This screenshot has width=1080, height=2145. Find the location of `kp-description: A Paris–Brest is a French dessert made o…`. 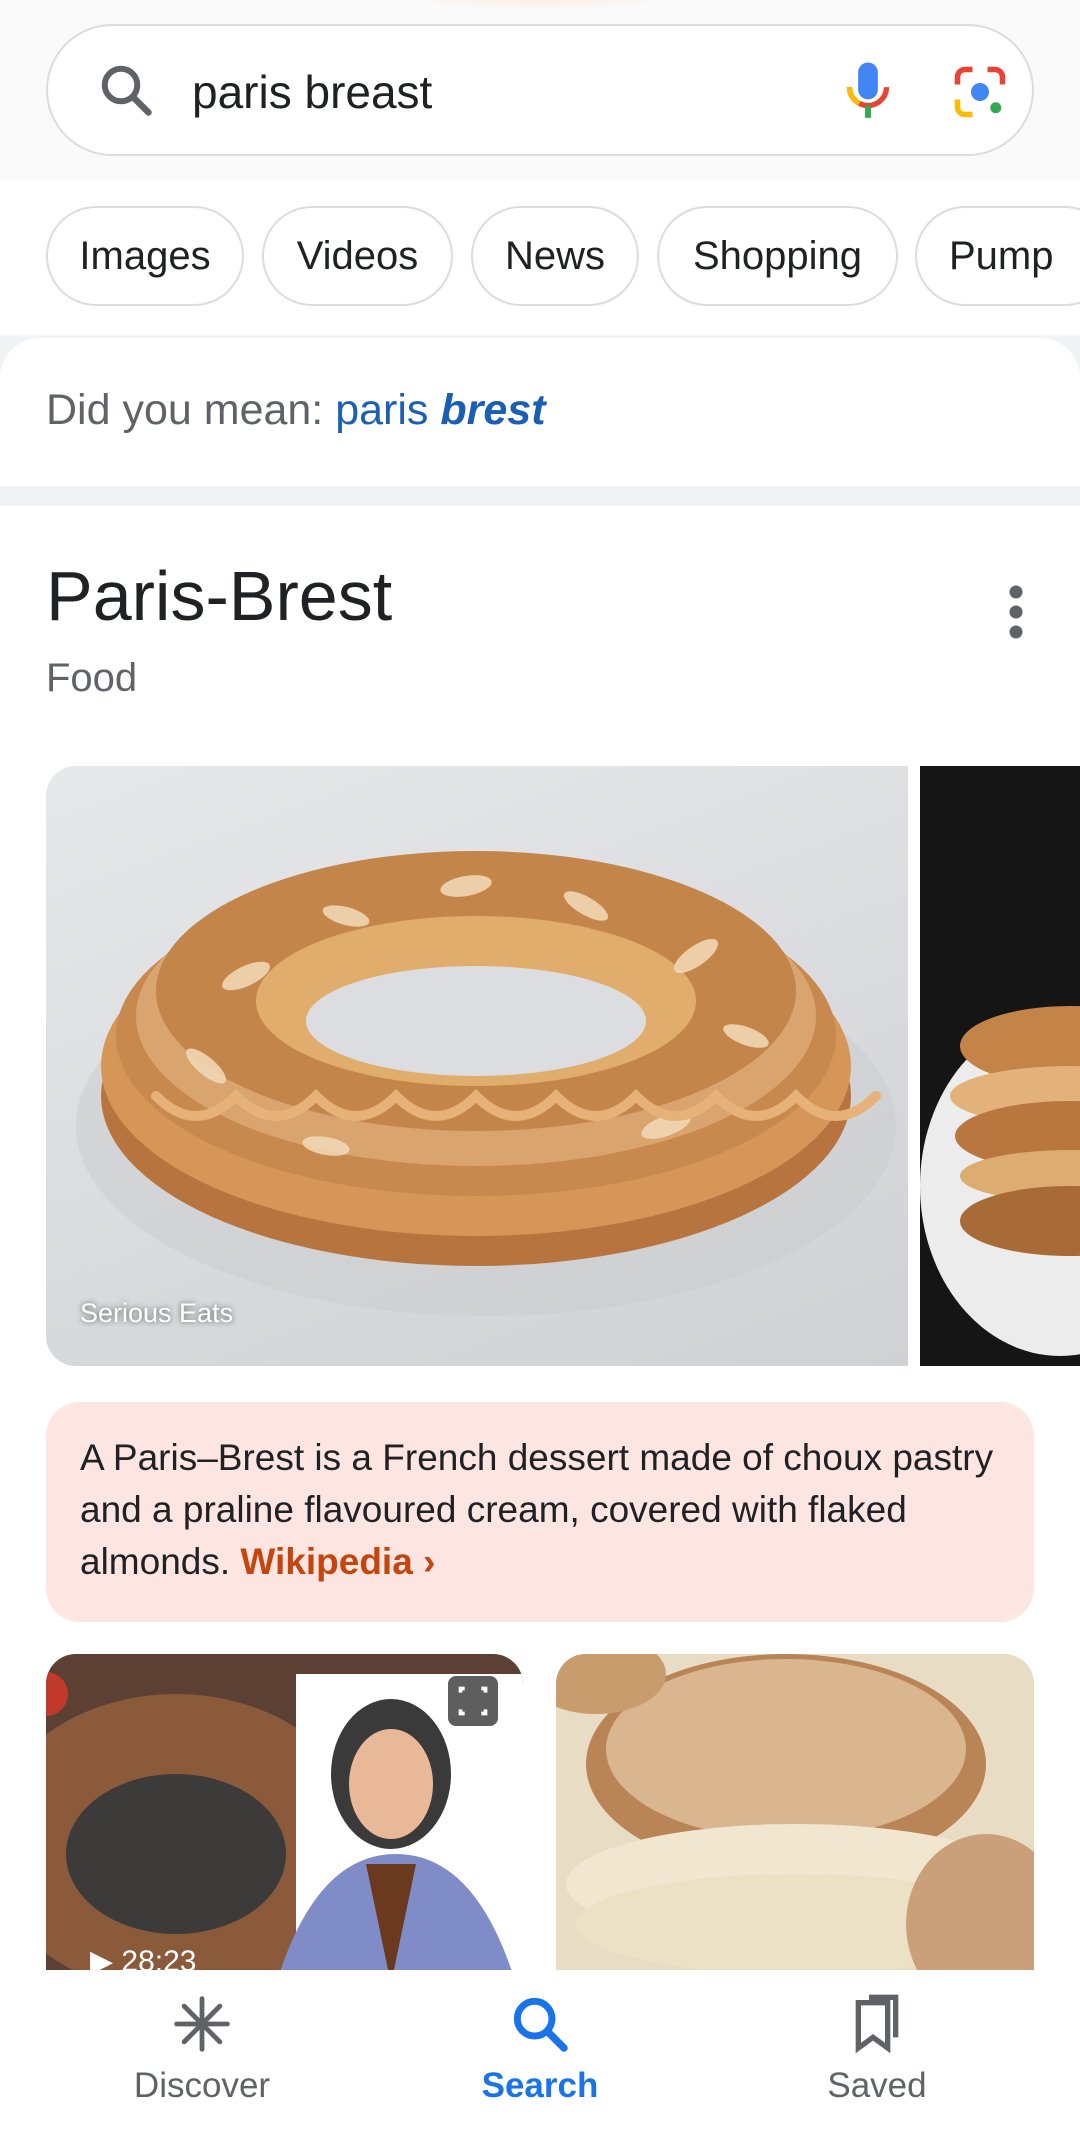

kp-description: A Paris–Brest is a French dessert made o… is located at coordinates (540, 1512).